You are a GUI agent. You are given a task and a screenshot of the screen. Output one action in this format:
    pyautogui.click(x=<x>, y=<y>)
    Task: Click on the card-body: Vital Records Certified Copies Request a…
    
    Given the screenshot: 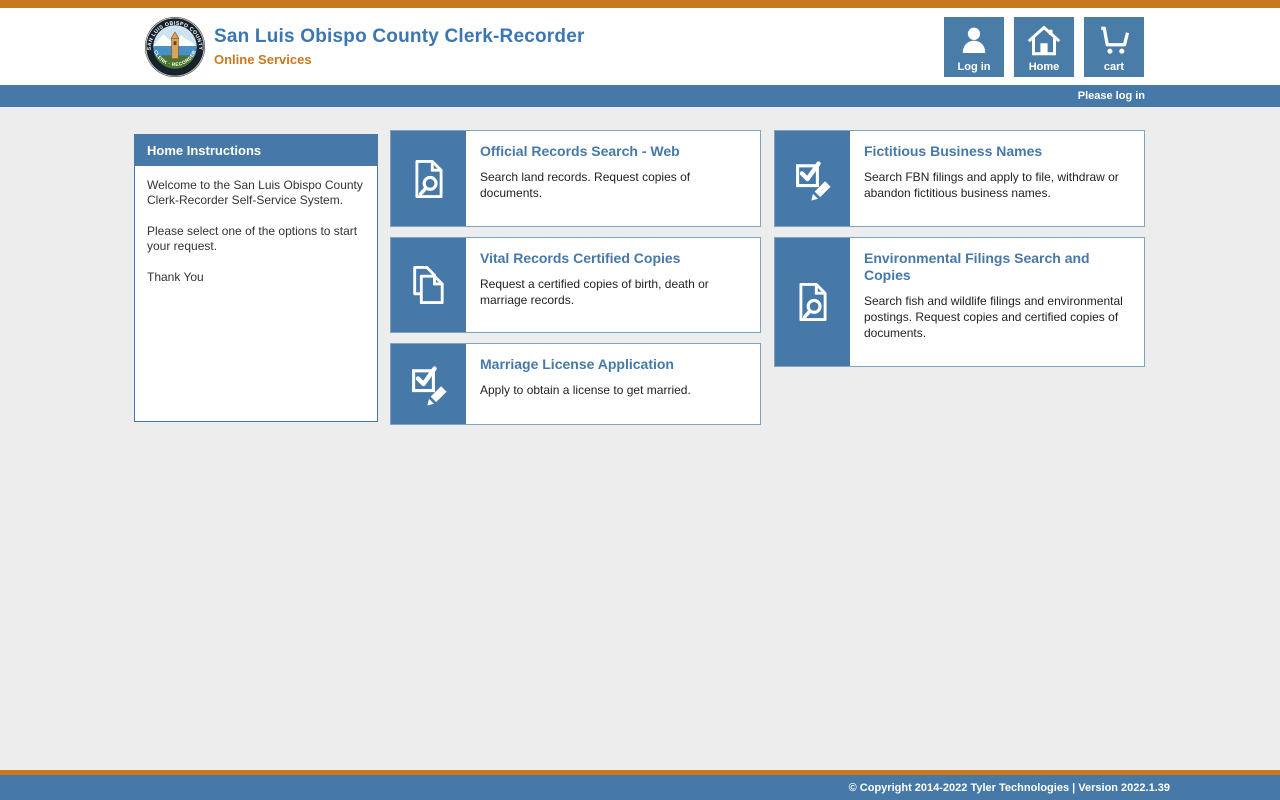 What is the action you would take?
    pyautogui.click(x=613, y=285)
    